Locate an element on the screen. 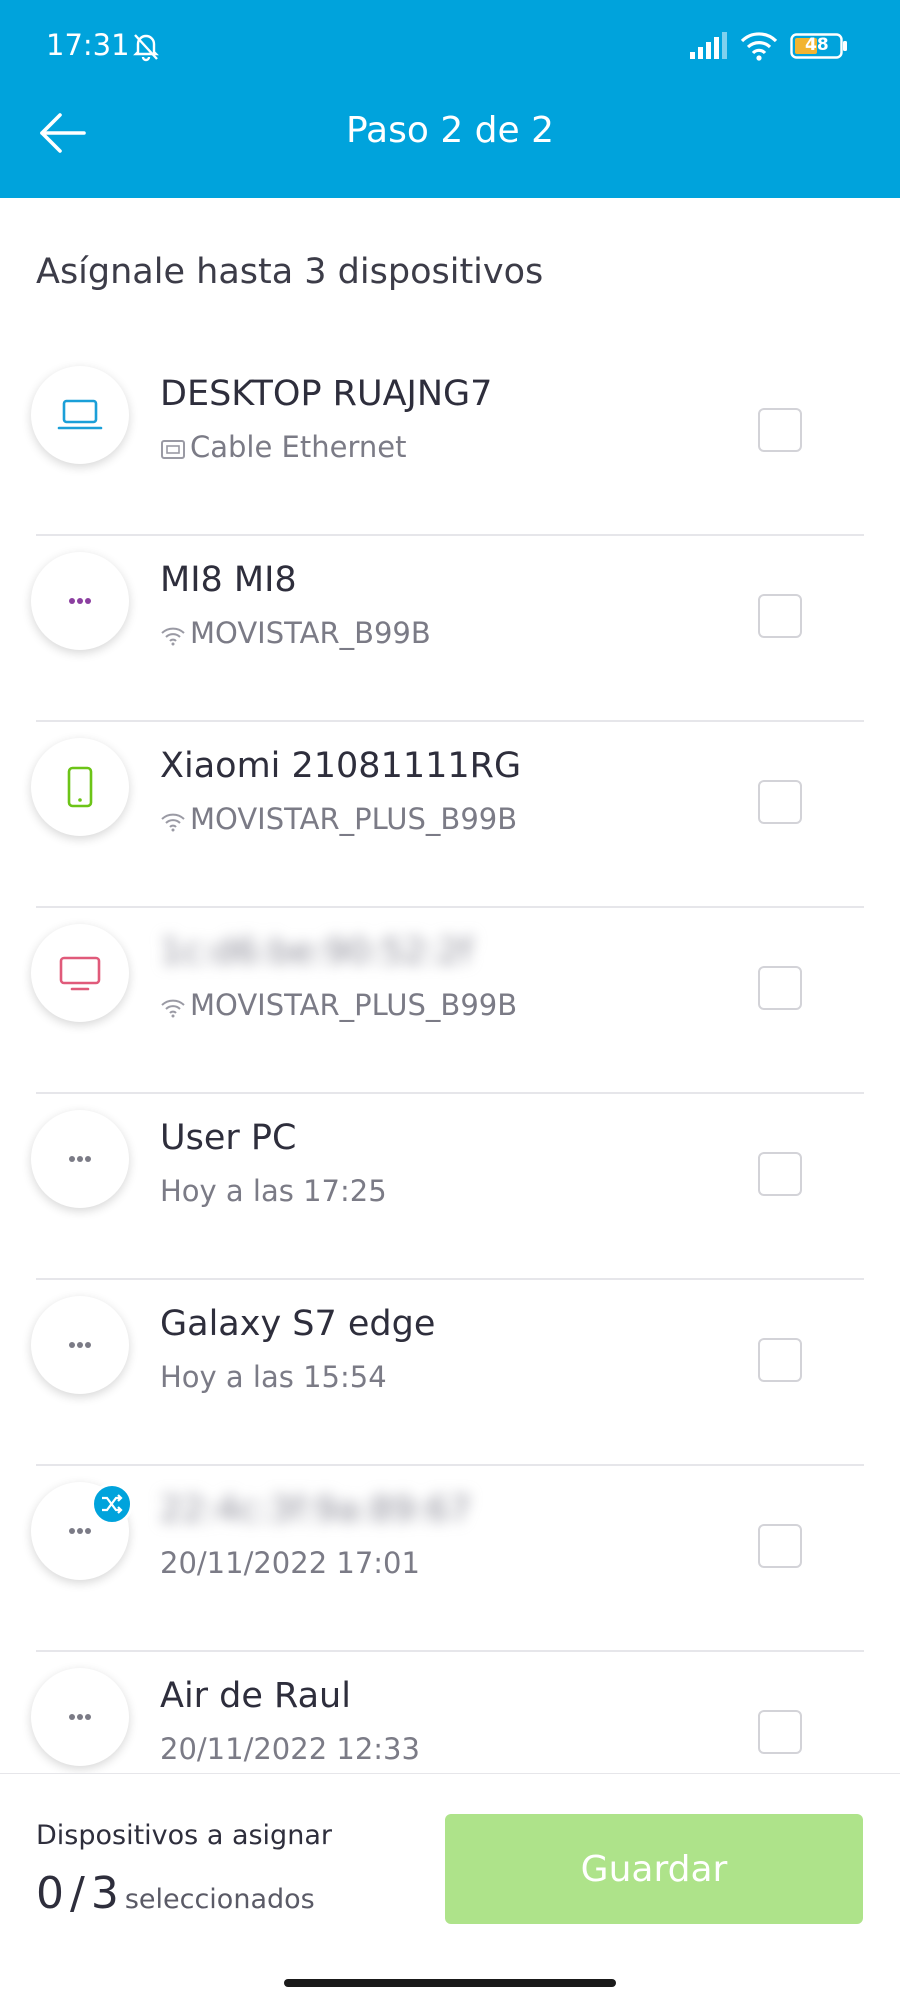 This screenshot has width=900, height=1999. selection-counter: 0/3 seleccionados is located at coordinates (175, 1893).